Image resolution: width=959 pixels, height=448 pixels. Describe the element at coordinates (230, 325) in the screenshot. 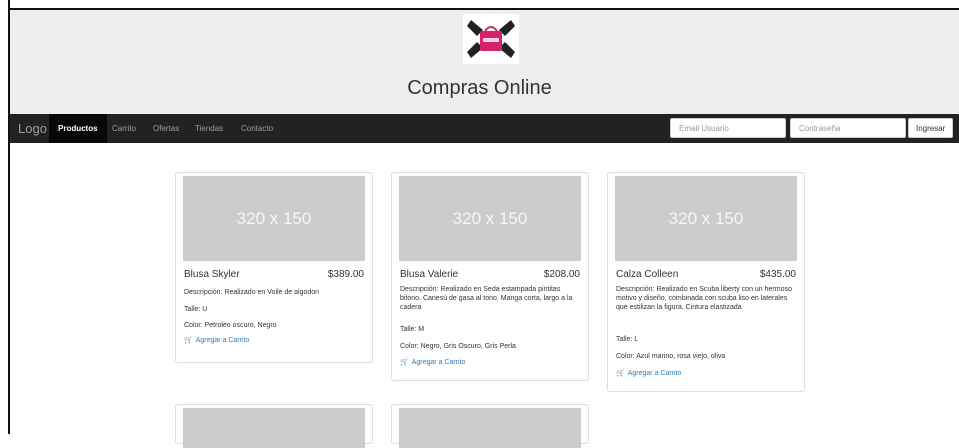

I see `product-color: Color: Petroleo oscuro, Negro` at that location.